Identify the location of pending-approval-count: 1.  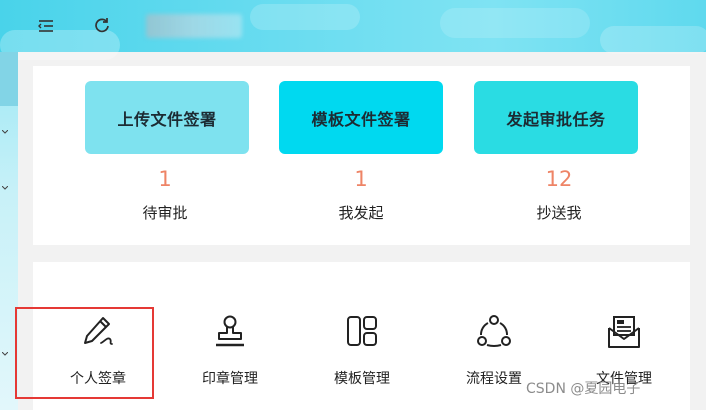
(165, 179).